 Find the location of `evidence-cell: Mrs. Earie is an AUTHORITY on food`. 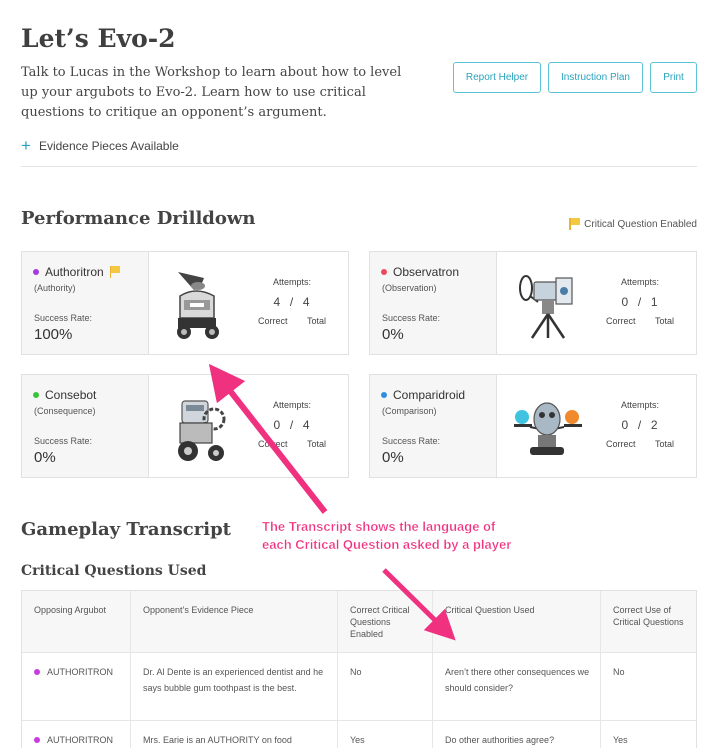

evidence-cell: Mrs. Earie is an AUTHORITY on food is located at coordinates (234, 734).